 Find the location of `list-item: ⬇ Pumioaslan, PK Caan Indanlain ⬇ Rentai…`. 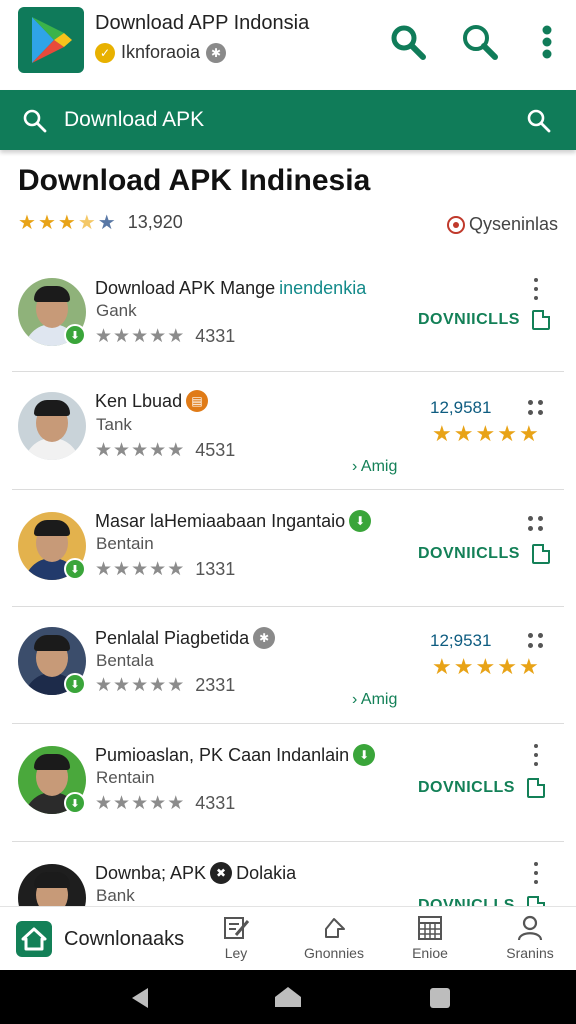

list-item: ⬇ Pumioaslan, PK Caan Indanlain ⬇ Rentai… is located at coordinates (288, 783).